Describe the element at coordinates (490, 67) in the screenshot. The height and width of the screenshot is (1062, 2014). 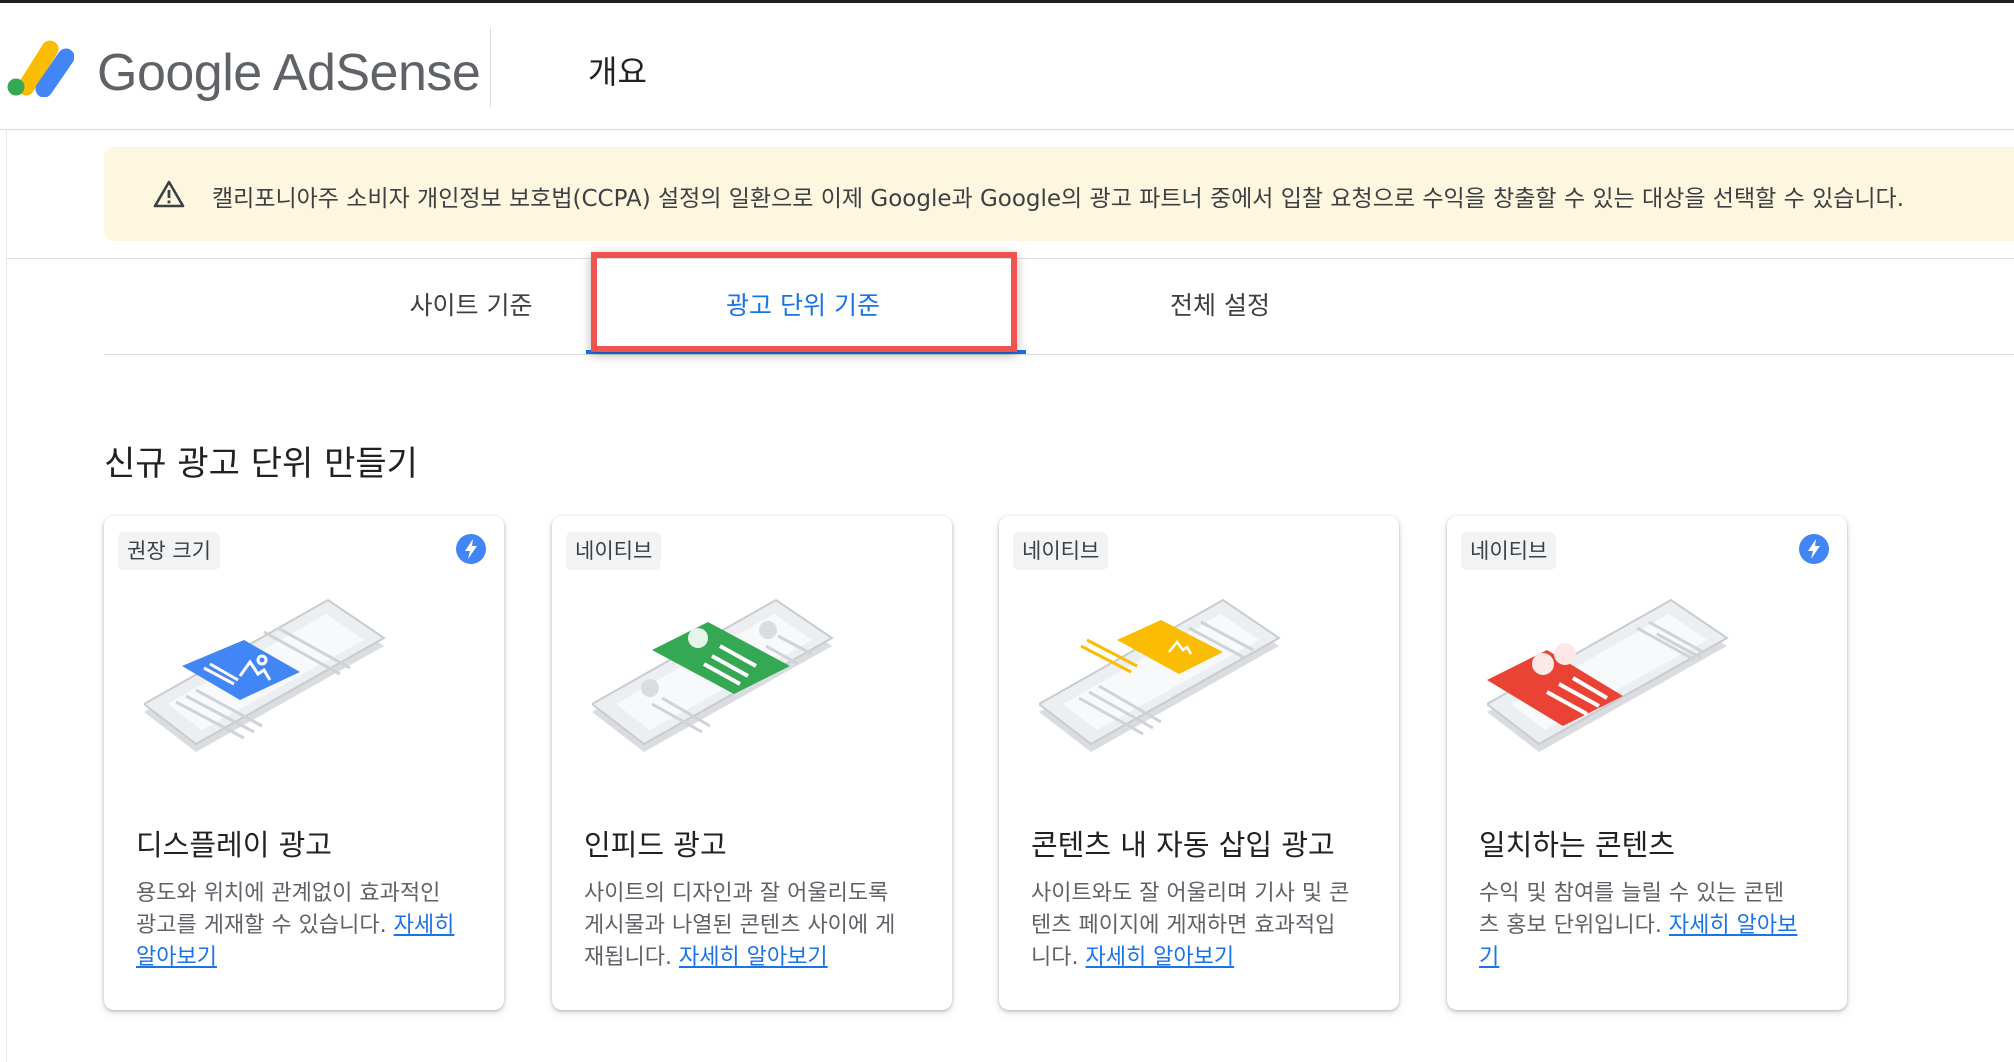
I see `header-divider` at that location.